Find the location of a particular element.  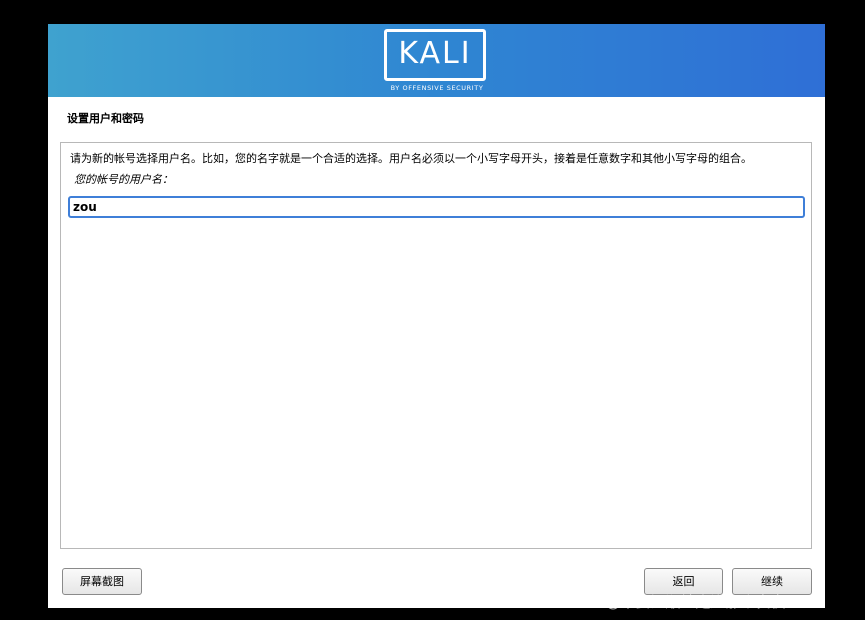

screenshot-button: 屏幕截图 is located at coordinates (102, 581).